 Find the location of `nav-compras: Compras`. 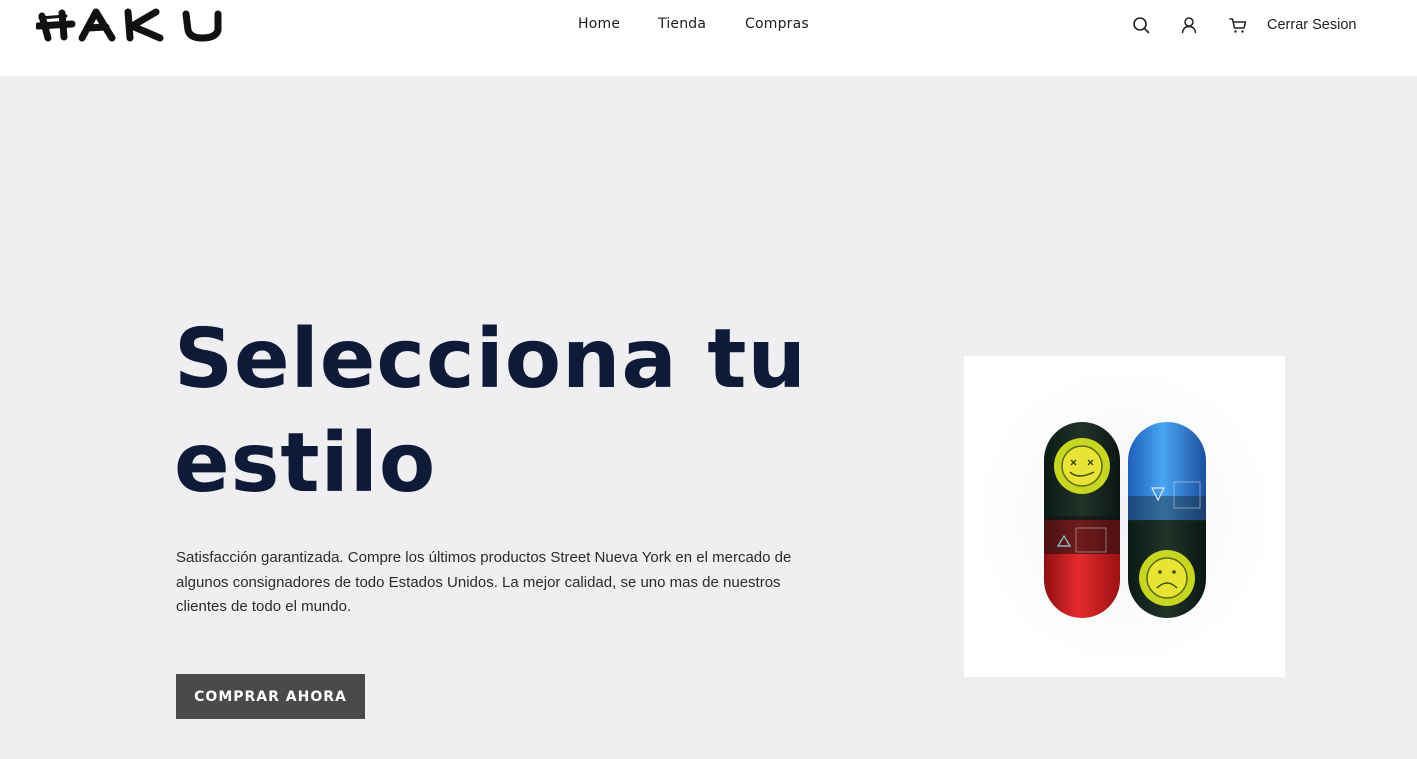

nav-compras: Compras is located at coordinates (785, 24).